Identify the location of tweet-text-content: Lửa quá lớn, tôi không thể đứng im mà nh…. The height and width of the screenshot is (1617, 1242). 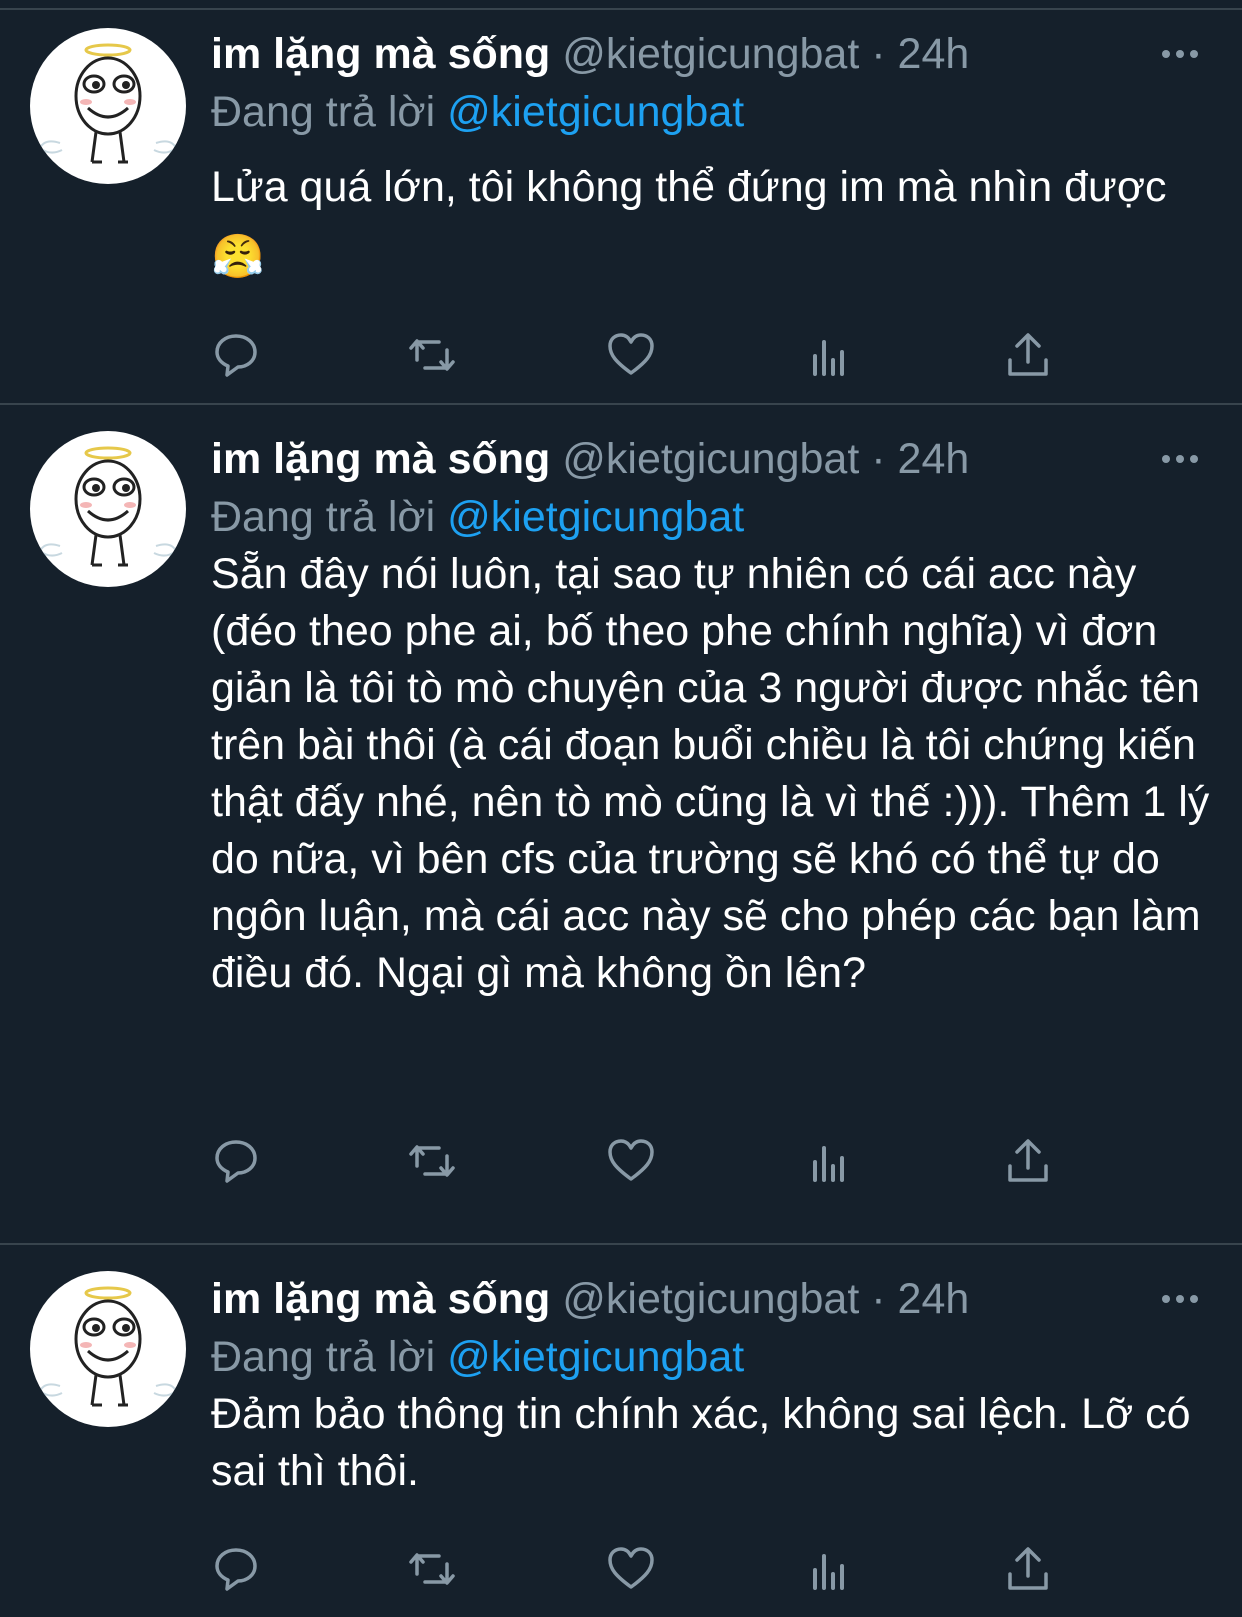
(689, 187).